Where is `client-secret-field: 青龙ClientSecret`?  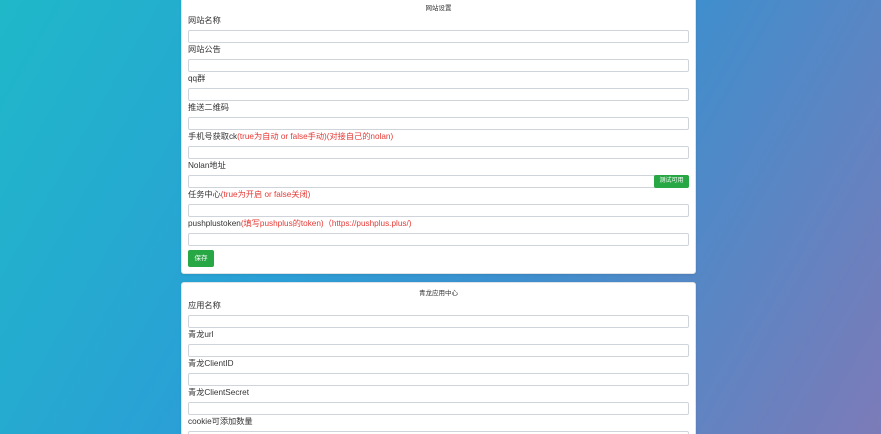
client-secret-field: 青龙ClientSecret is located at coordinates (438, 400).